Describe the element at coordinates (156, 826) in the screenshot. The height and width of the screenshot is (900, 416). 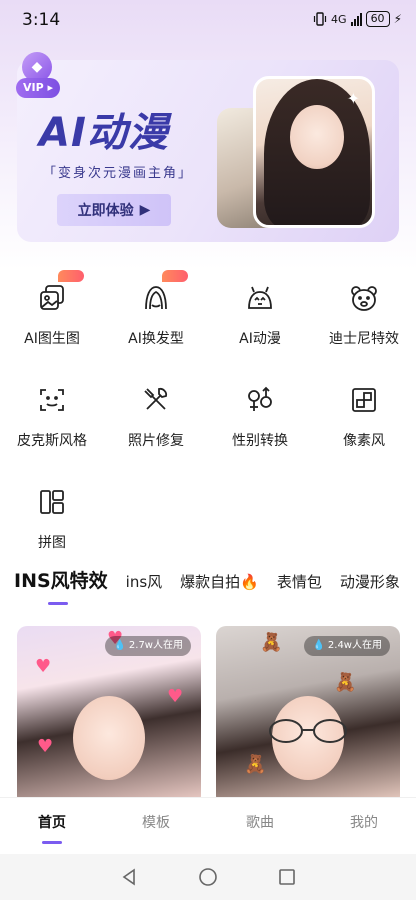
I see `nav-templates: 模板` at that location.